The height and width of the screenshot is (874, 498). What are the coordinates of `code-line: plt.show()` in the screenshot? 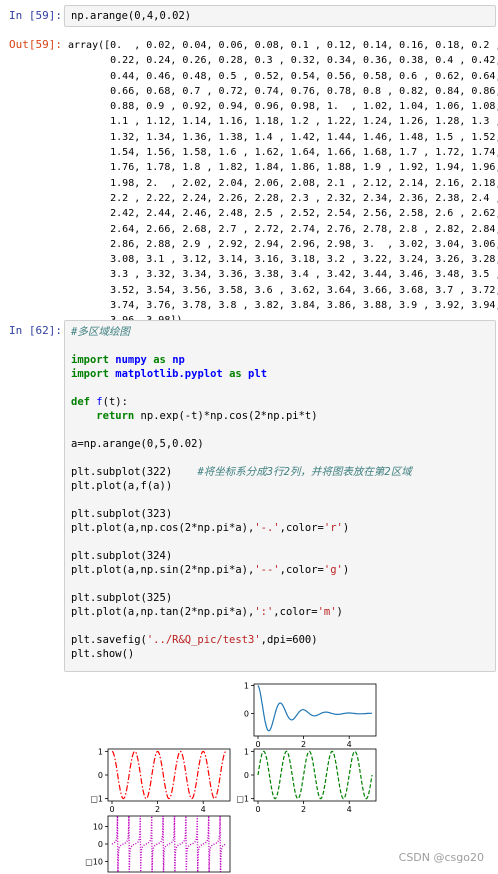 It's located at (280, 654).